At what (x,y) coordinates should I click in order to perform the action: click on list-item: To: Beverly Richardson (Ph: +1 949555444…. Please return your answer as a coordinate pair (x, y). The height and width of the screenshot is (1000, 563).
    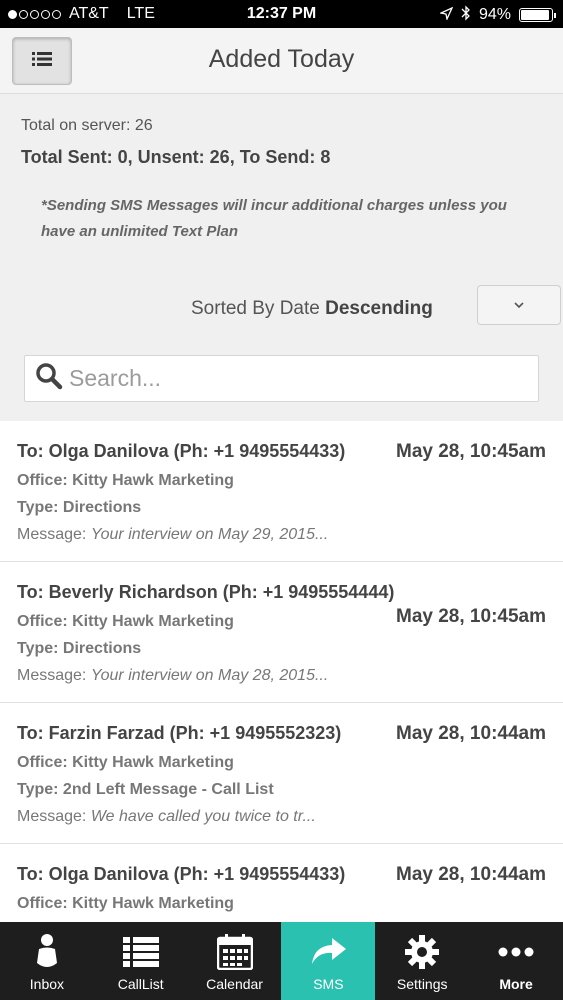
    Looking at the image, I should click on (281, 632).